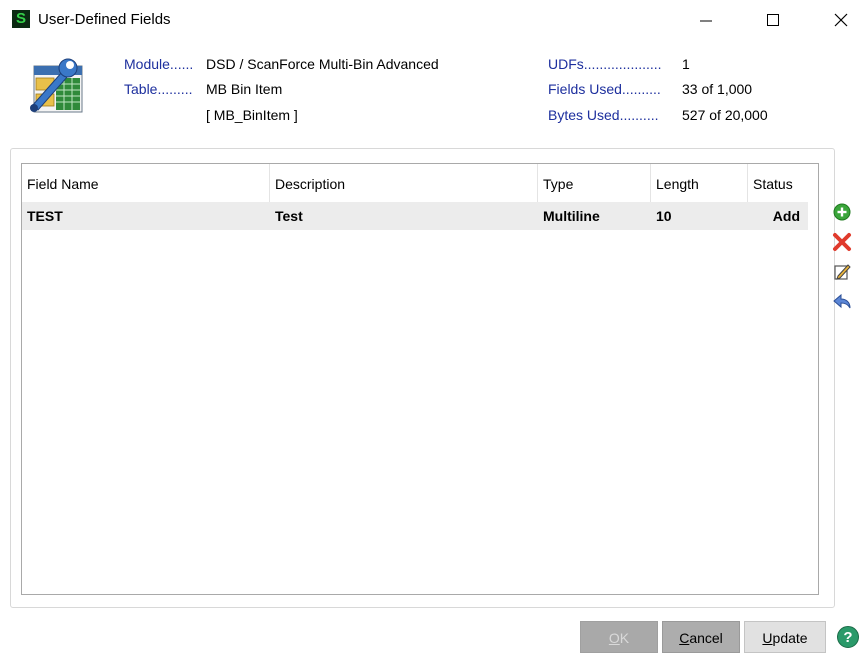 Image resolution: width=863 pixels, height=660 pixels. I want to click on update-button: Update, so click(785, 637).